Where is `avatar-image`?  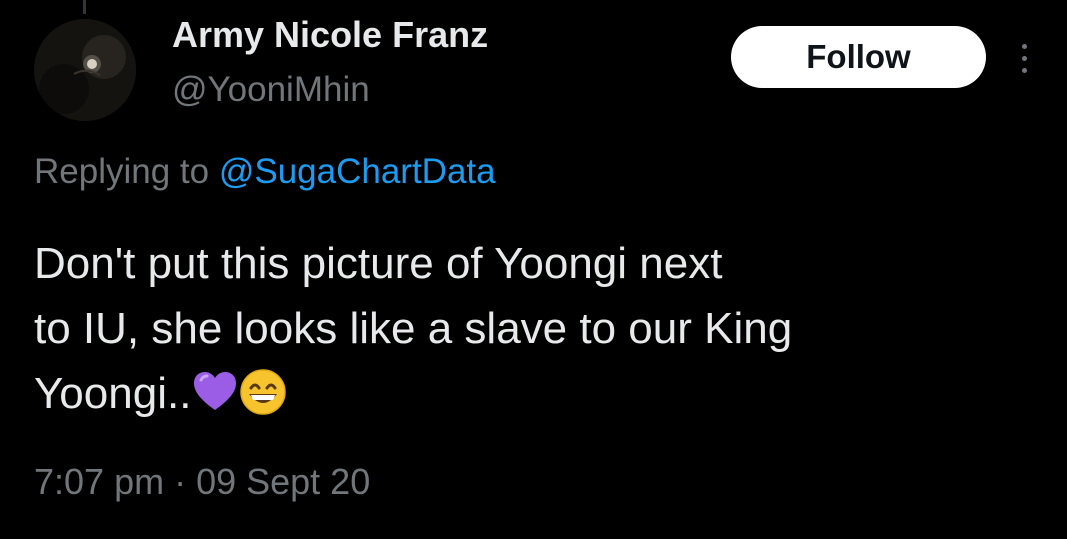
avatar-image is located at coordinates (85, 70).